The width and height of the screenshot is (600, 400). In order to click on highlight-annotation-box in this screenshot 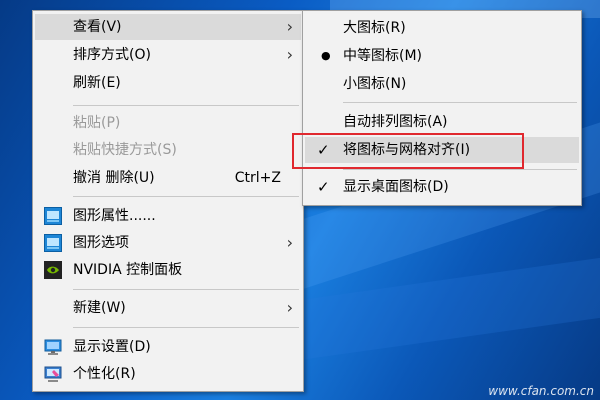, I will do `click(408, 151)`.